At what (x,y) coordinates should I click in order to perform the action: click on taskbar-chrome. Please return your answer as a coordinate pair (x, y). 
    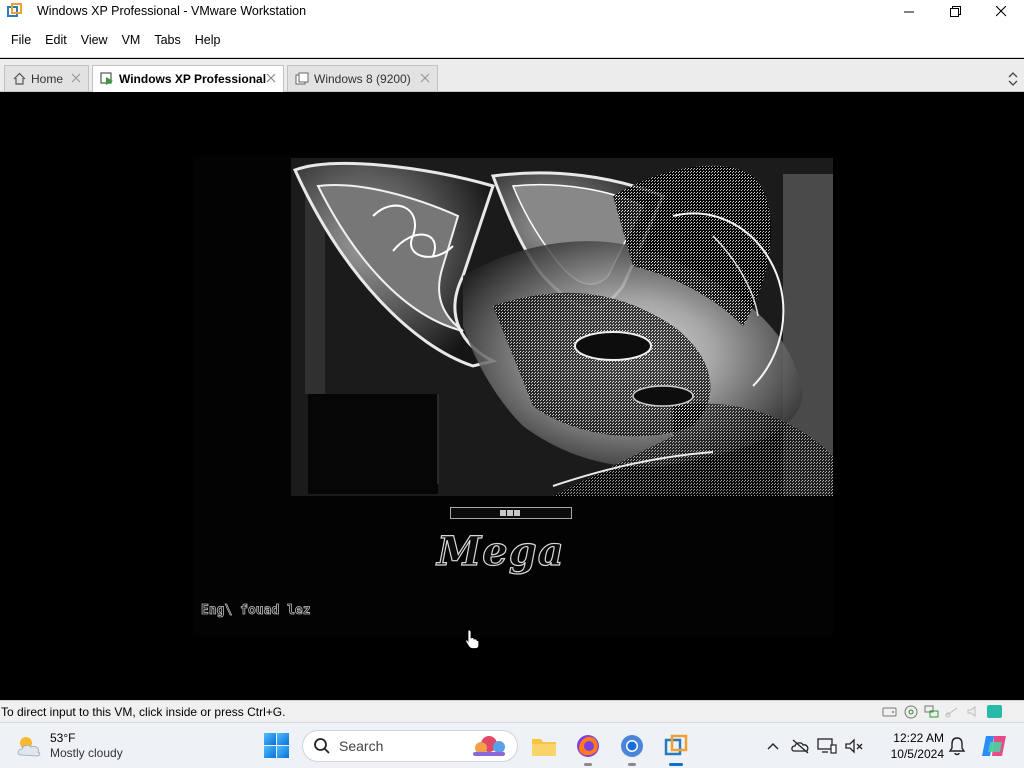
    Looking at the image, I should click on (632, 749).